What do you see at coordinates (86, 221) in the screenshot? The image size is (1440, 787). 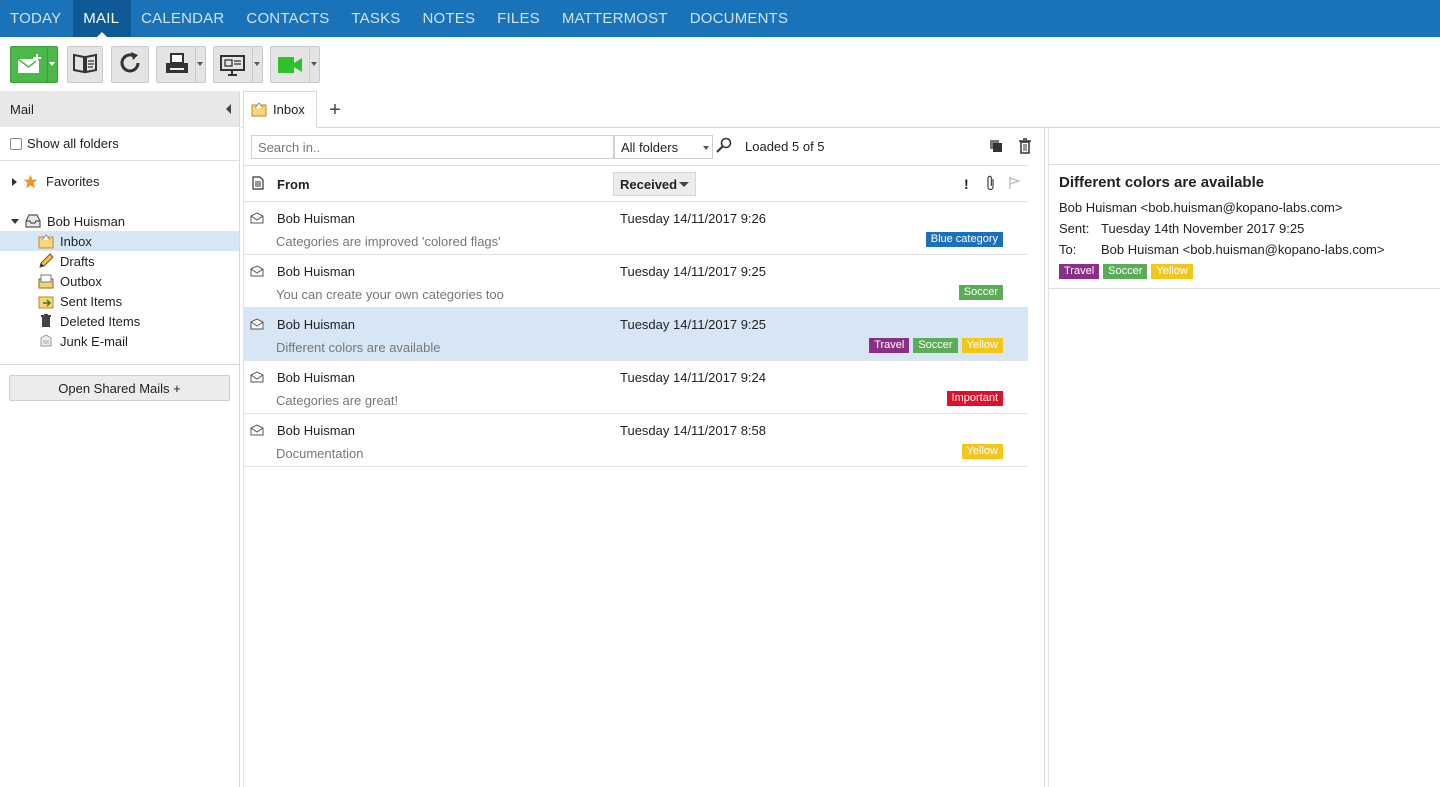 I see `mailbox-owner: Bob Huisman` at bounding box center [86, 221].